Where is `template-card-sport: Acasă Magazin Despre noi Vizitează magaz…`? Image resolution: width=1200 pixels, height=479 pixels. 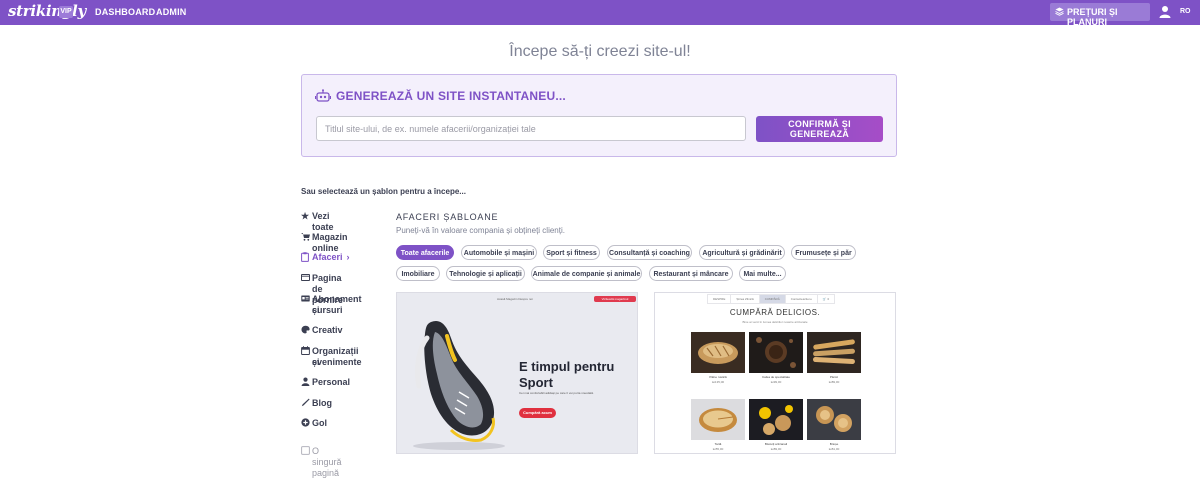 template-card-sport: Acasă Magazin Despre noi Vizitează magaz… is located at coordinates (517, 373).